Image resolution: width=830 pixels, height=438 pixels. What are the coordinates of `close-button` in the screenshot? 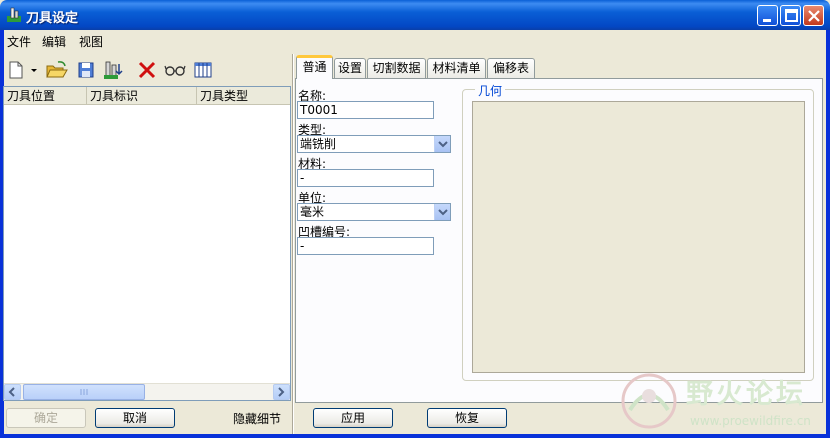 It's located at (813, 15).